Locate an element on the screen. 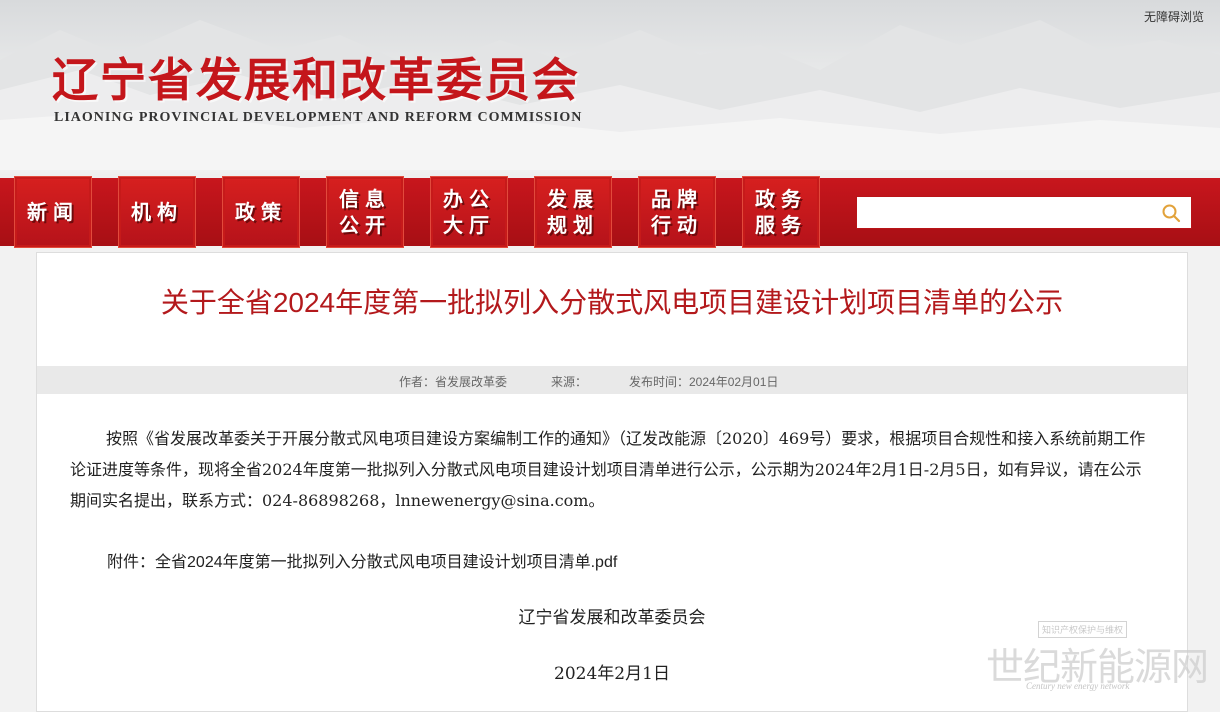  search-box is located at coordinates (1024, 212).